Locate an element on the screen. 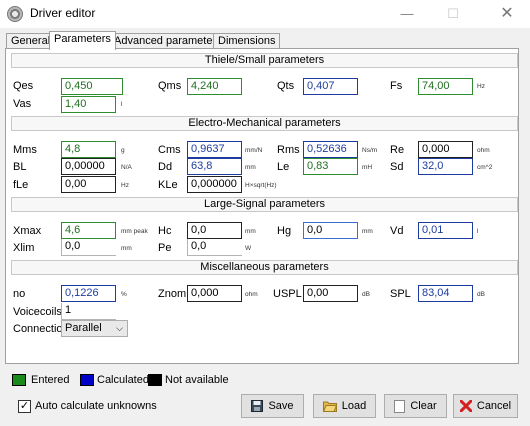 This screenshot has width=530, height=426. xlim-unit: mm is located at coordinates (126, 248).